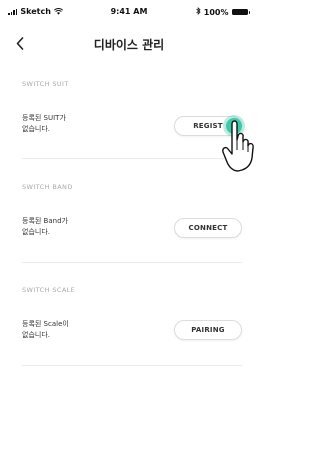 Image resolution: width=320 pixels, height=452 pixels. What do you see at coordinates (208, 330) in the screenshot?
I see `pairing-button: PAIRING` at bounding box center [208, 330].